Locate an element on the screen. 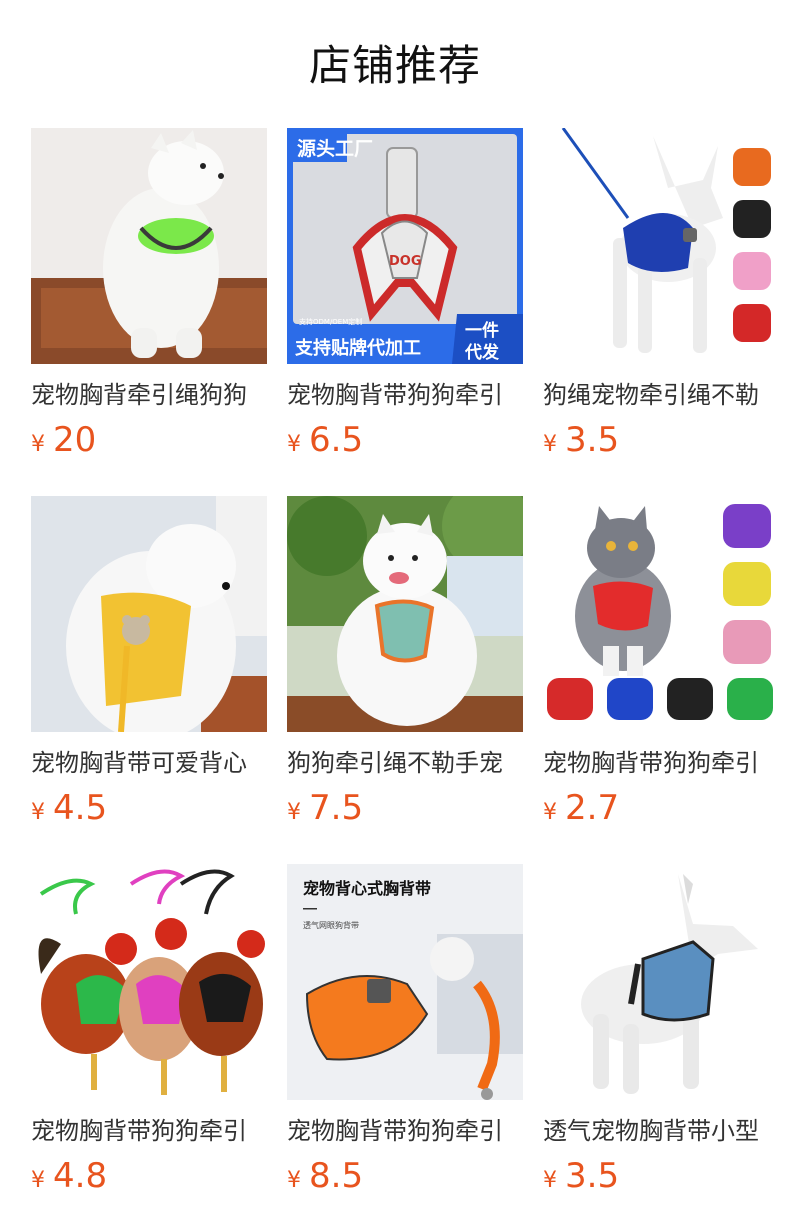  header: 店铺推荐 is located at coordinates (395, 64).